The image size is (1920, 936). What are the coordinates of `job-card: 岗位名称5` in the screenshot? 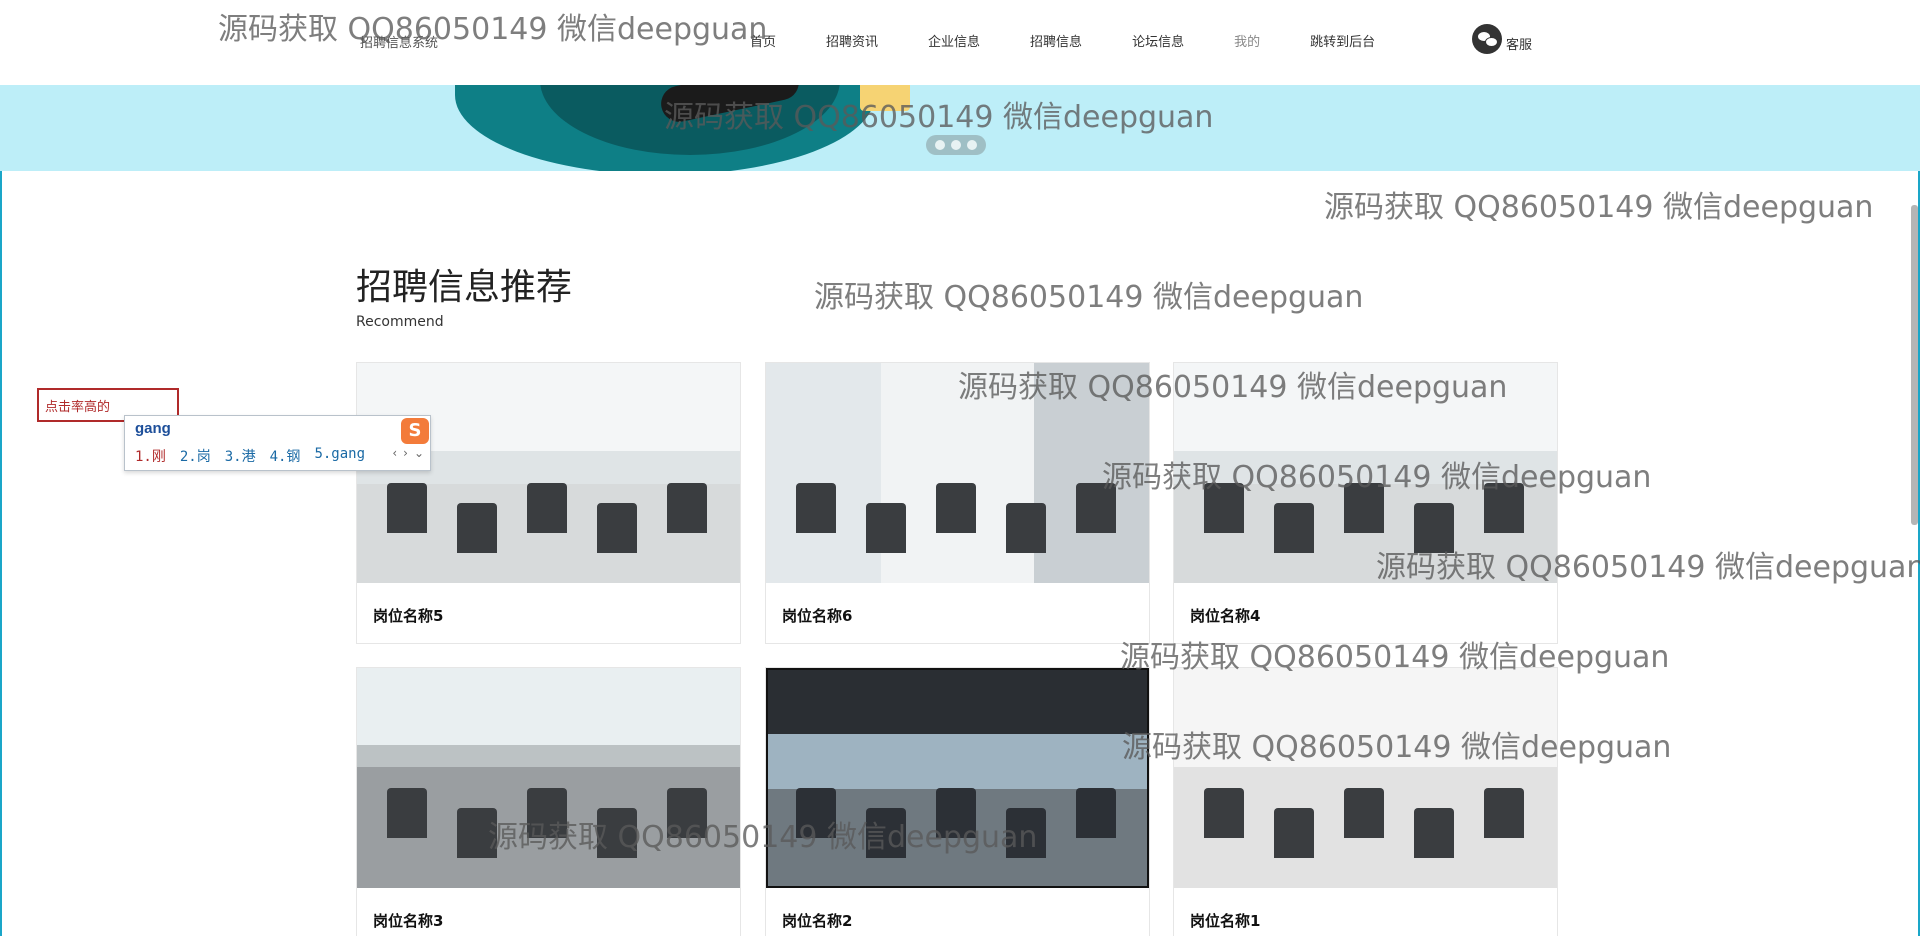 It's located at (548, 503).